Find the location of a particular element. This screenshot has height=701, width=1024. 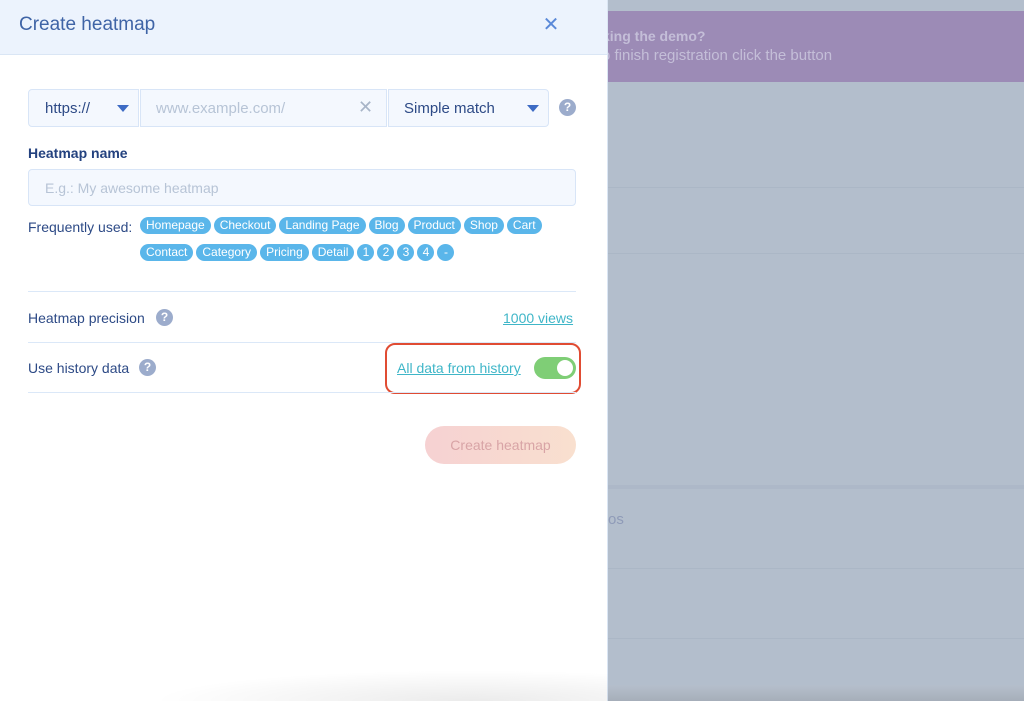

precision-link: 1000 views is located at coordinates (538, 318).